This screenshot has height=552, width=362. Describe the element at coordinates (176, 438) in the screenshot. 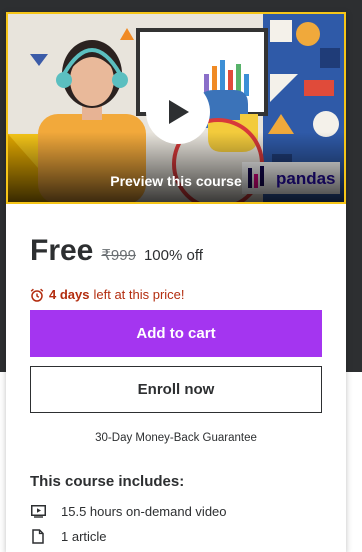

I see `money-back-guarantee: 30-Day Money-Back Guarantee` at that location.